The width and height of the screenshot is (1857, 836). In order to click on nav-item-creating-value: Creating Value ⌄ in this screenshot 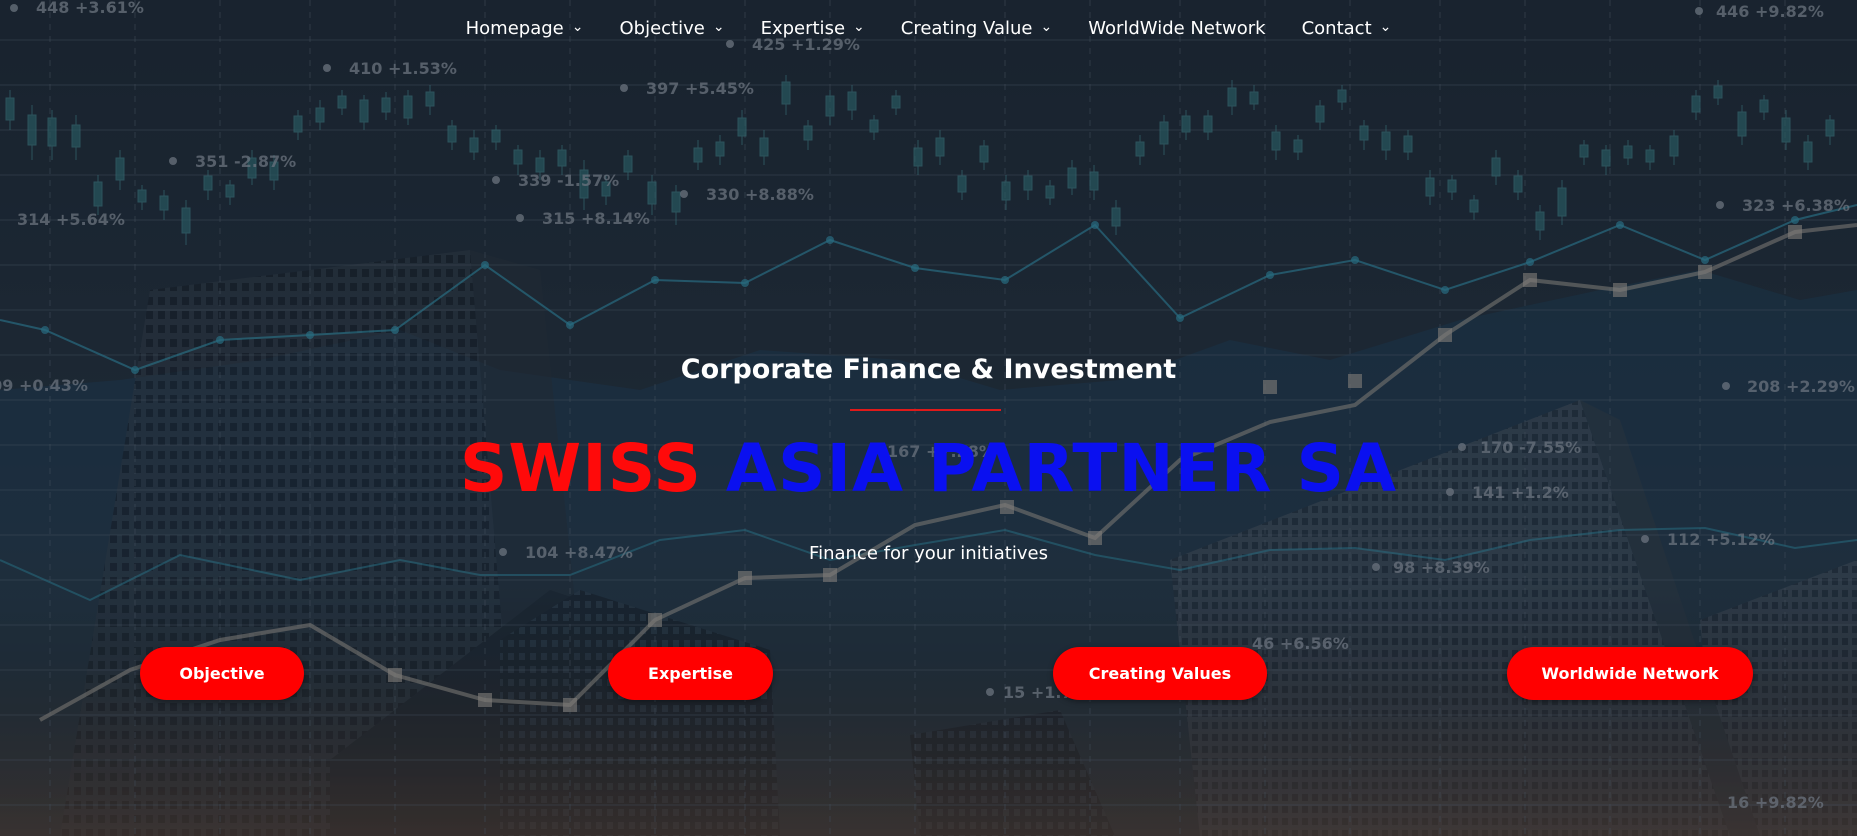, I will do `click(976, 28)`.